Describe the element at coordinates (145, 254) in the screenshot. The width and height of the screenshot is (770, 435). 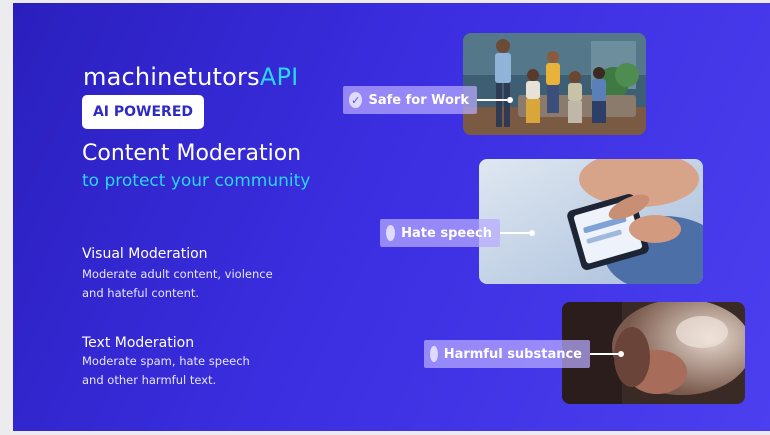
I see `feature-title-visual: Visual Moderation` at that location.